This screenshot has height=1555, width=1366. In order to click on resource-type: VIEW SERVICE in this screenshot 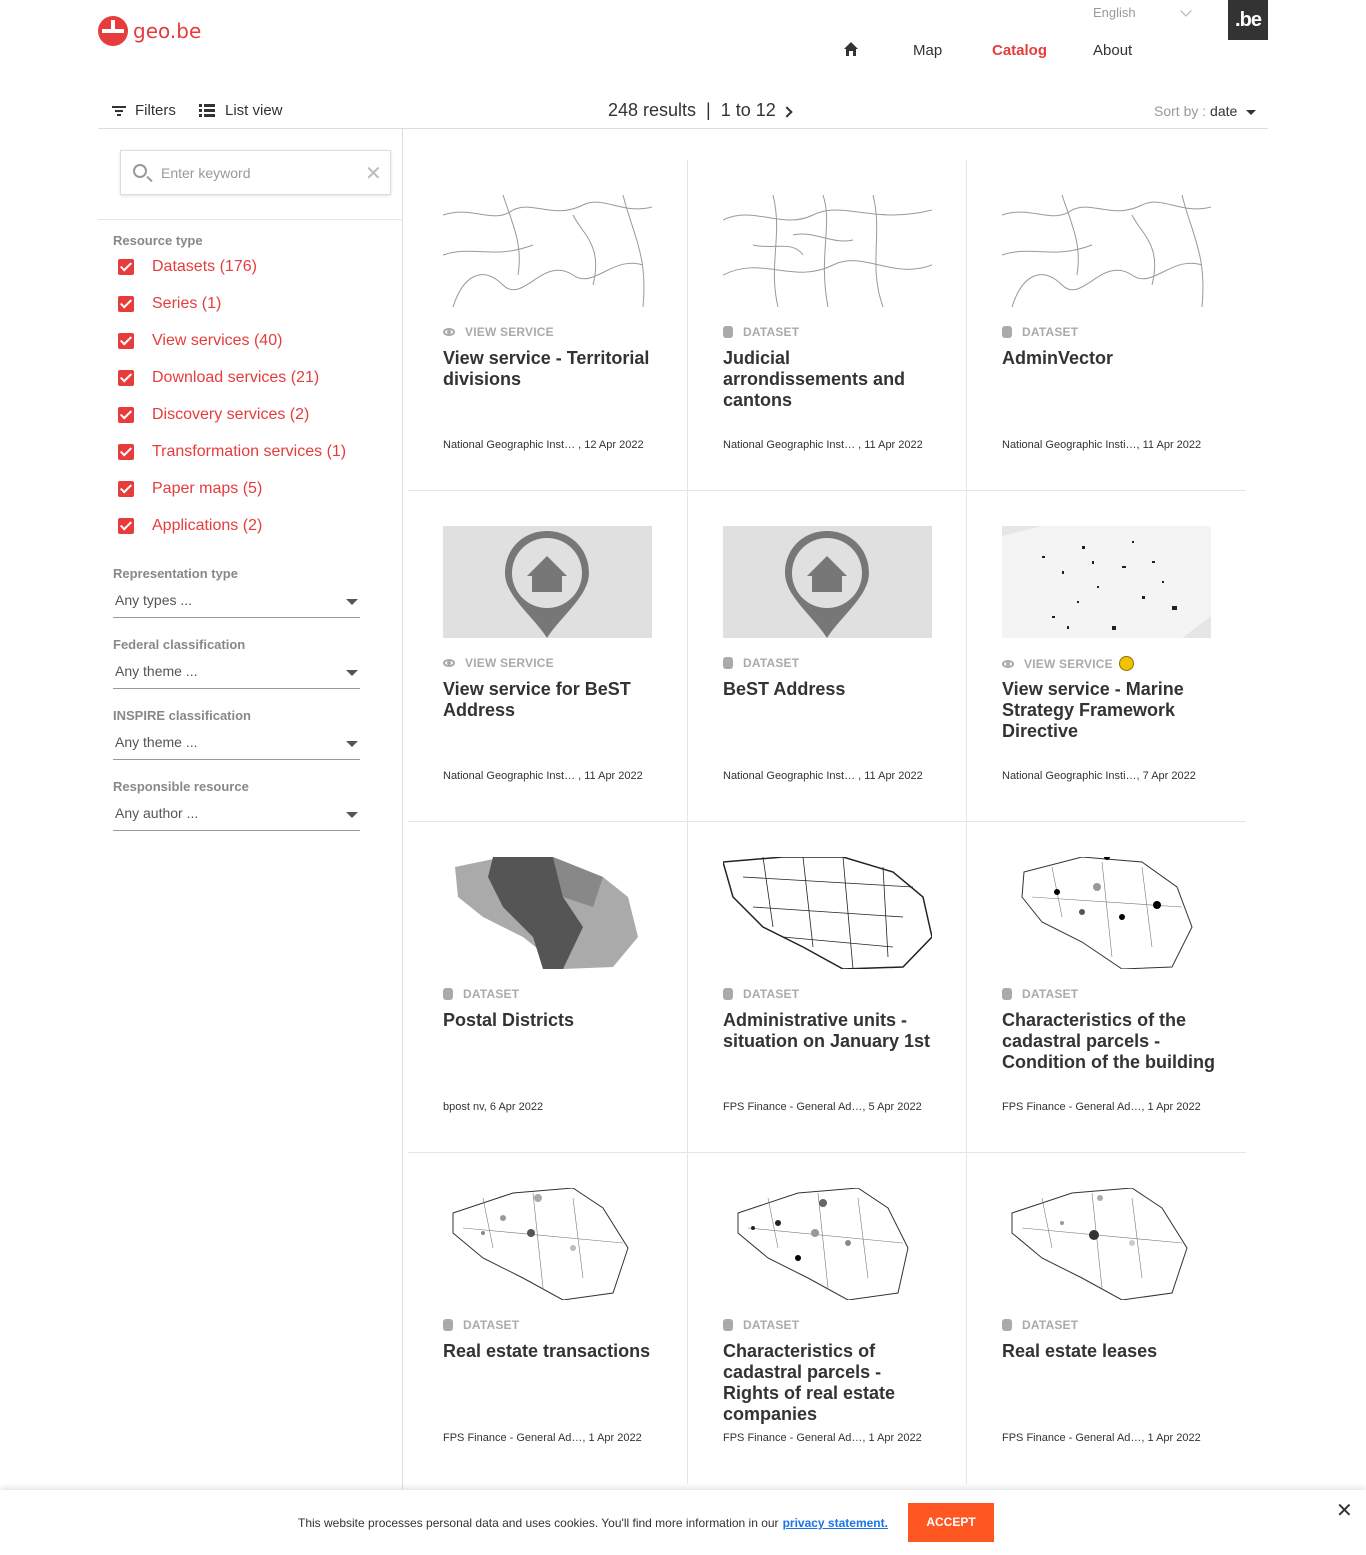, I will do `click(1068, 663)`.